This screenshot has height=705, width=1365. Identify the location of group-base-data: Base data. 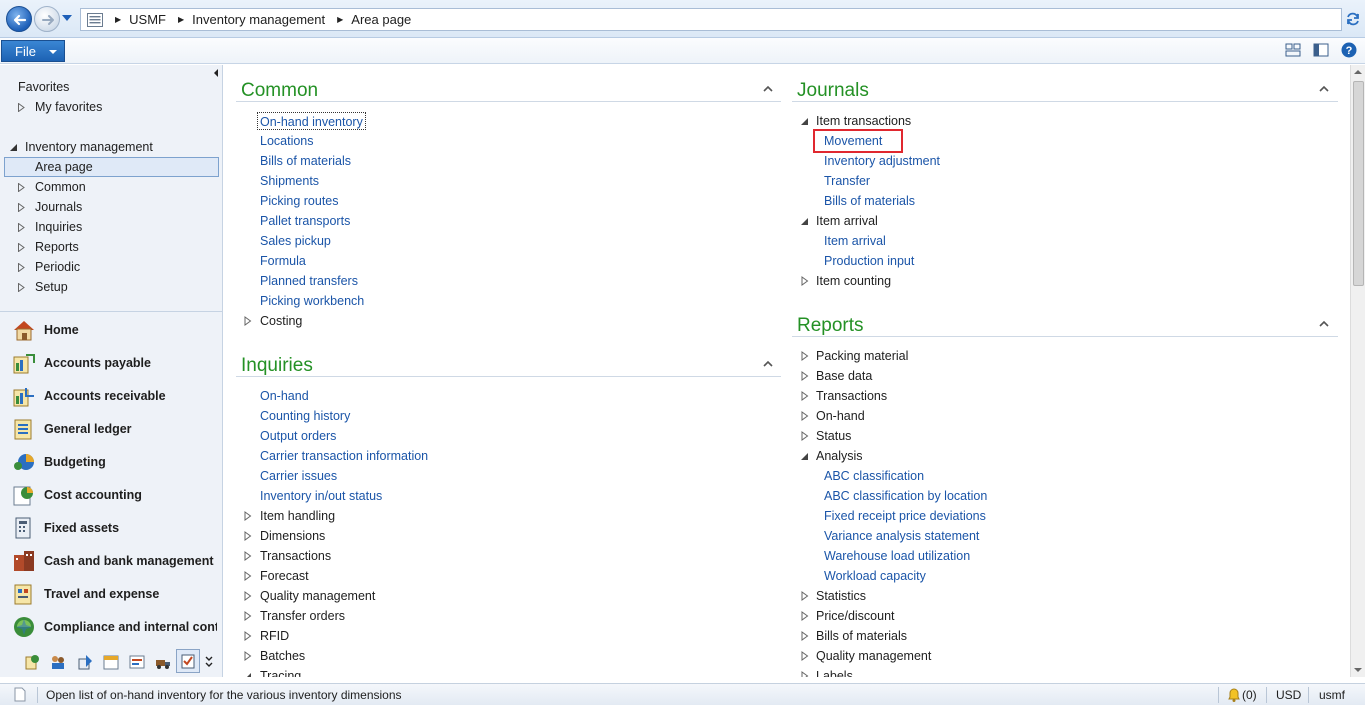
(844, 376).